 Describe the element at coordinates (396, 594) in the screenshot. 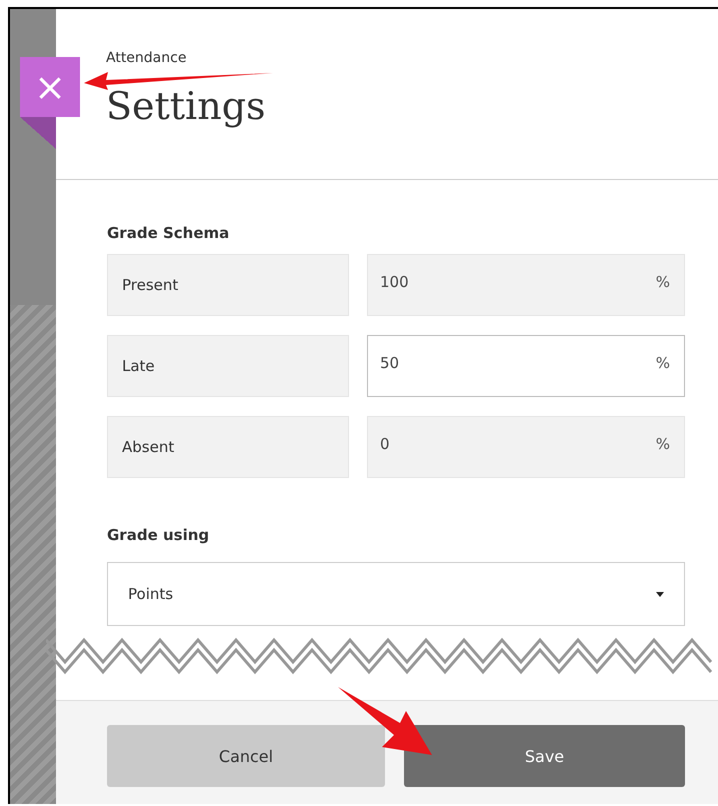

I see `grade-type-dropdown: Points` at that location.